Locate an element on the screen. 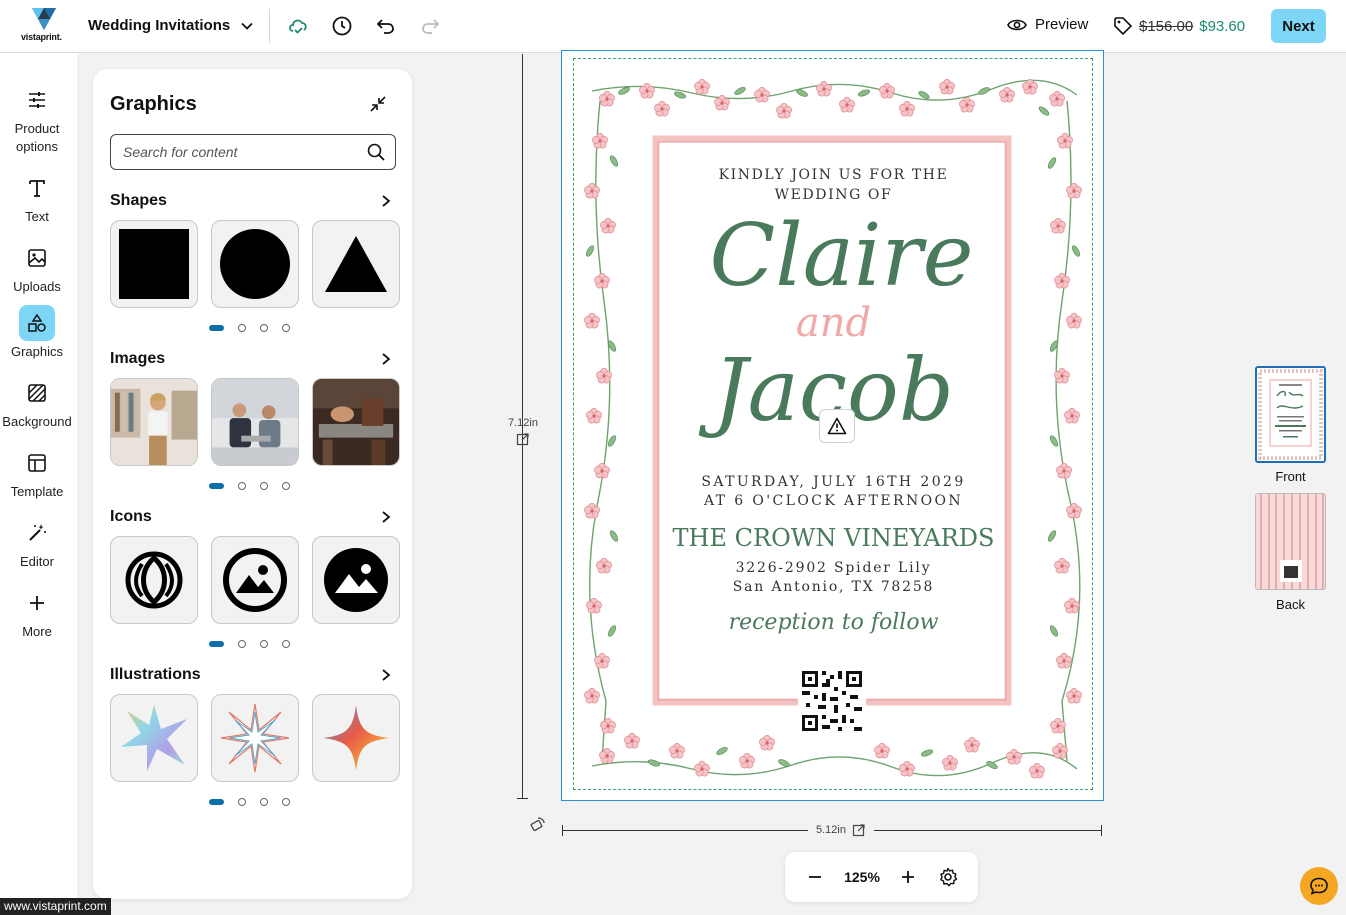  rail-item-graphics: Graphics is located at coordinates (37, 333).